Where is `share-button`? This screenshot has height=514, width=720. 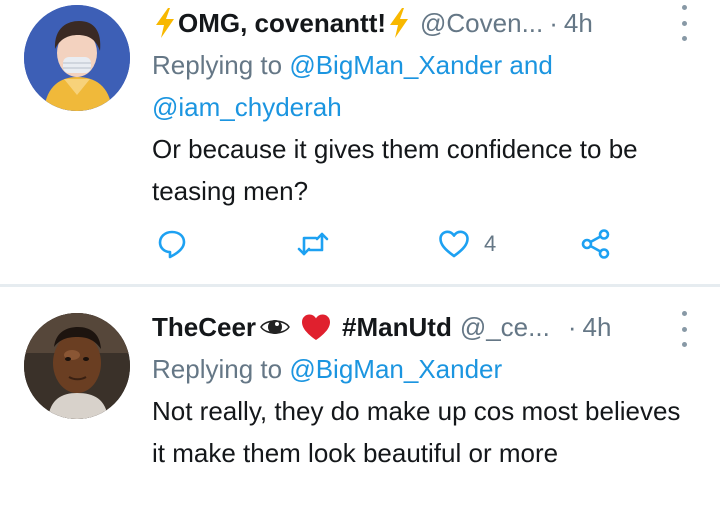 share-button is located at coordinates (596, 244).